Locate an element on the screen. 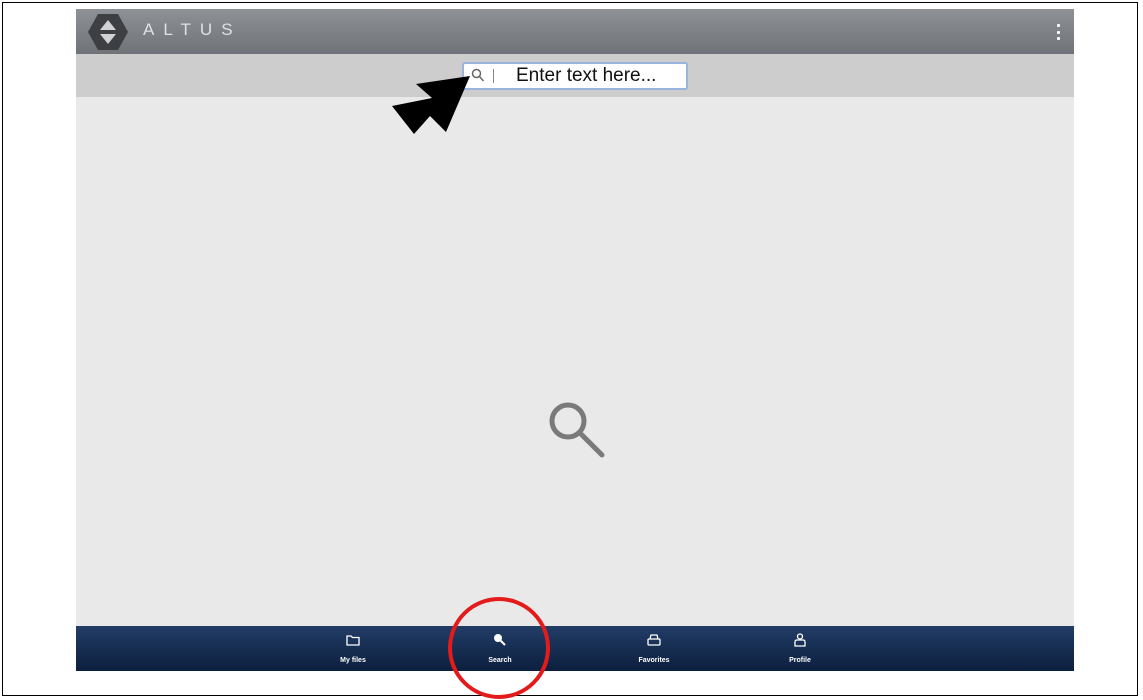  empty-state-search-icon is located at coordinates (577, 430).